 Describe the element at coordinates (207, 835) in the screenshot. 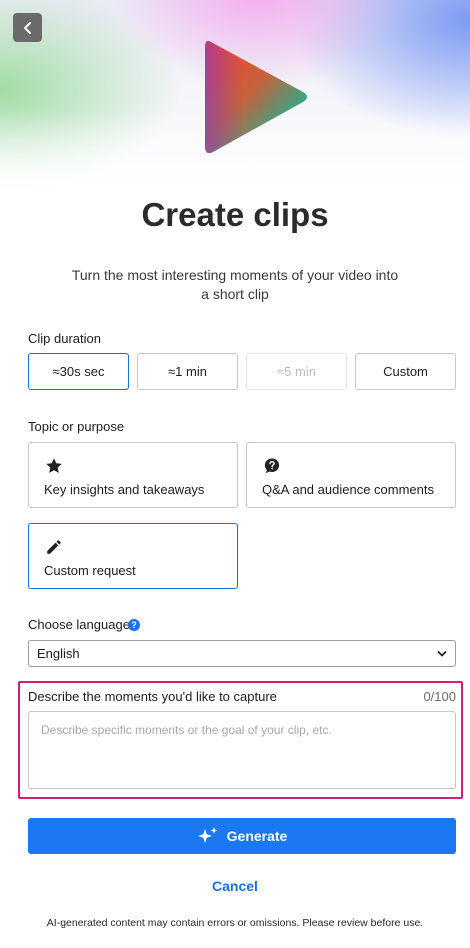

I see `sparkle-icon` at that location.